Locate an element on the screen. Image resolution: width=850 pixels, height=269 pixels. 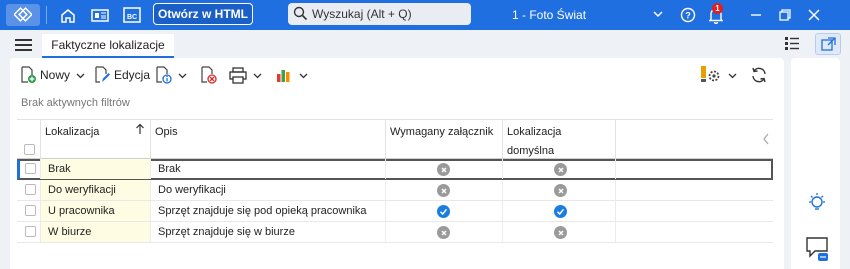
new-button-label: Nowy is located at coordinates (55, 75).